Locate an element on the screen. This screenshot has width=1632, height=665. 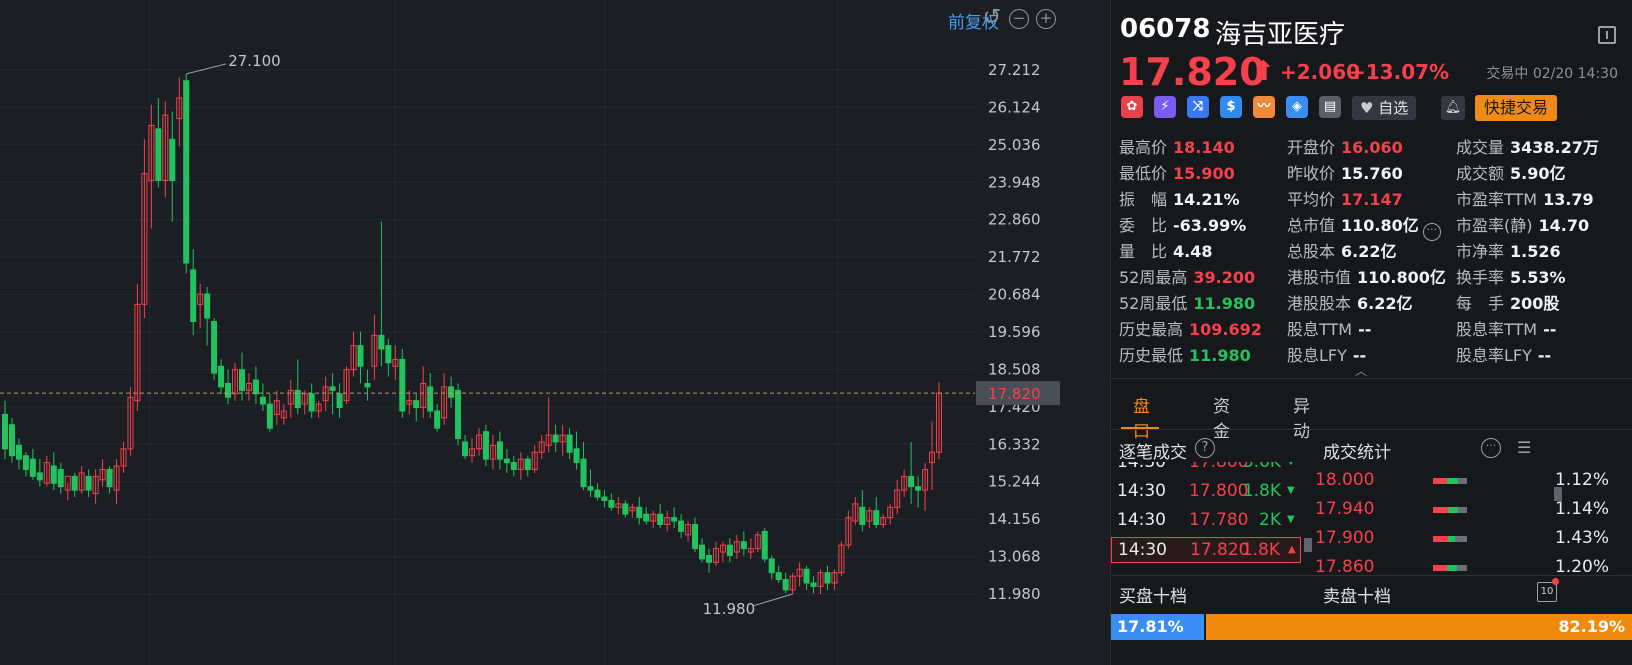
bell-icon: 🔔︎ is located at coordinates (1453, 108).